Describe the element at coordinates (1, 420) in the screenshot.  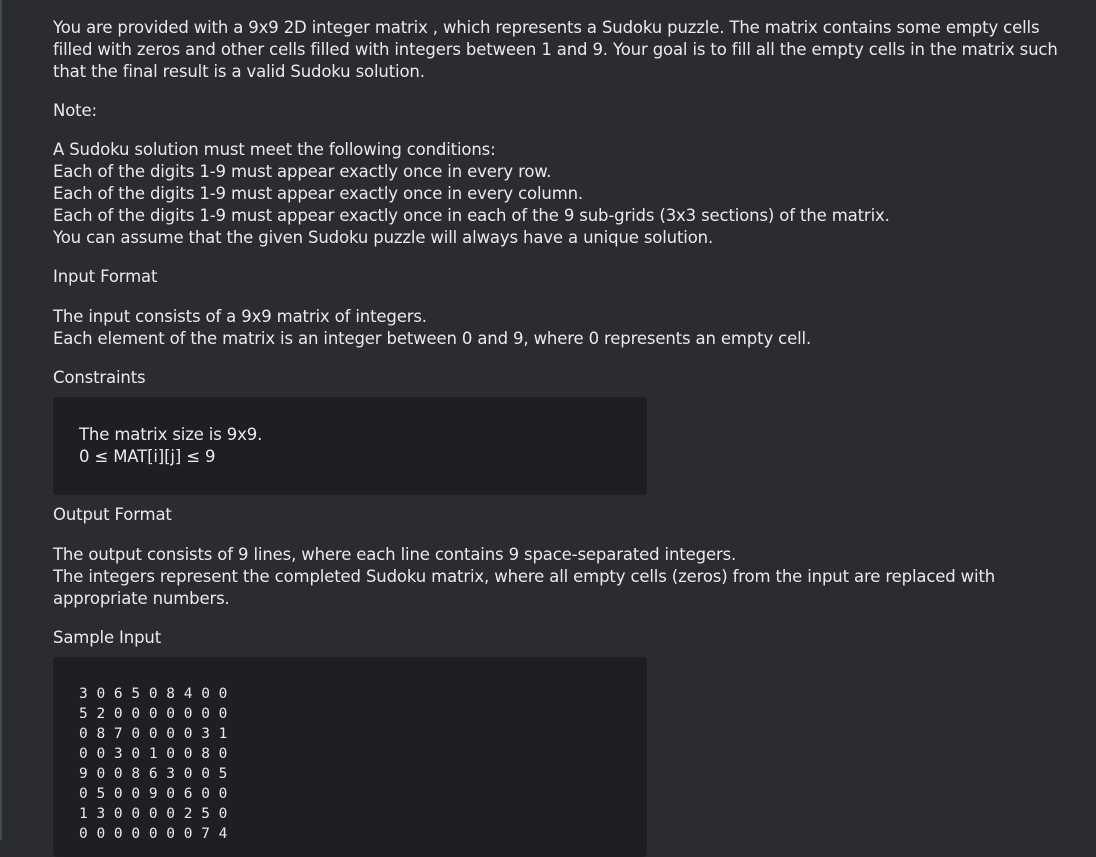
I see `left-border` at that location.